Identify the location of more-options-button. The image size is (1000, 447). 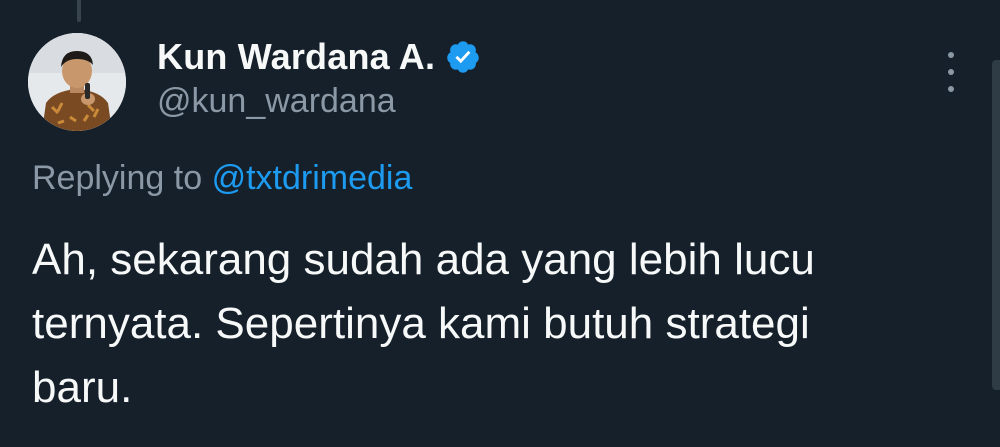
(951, 72).